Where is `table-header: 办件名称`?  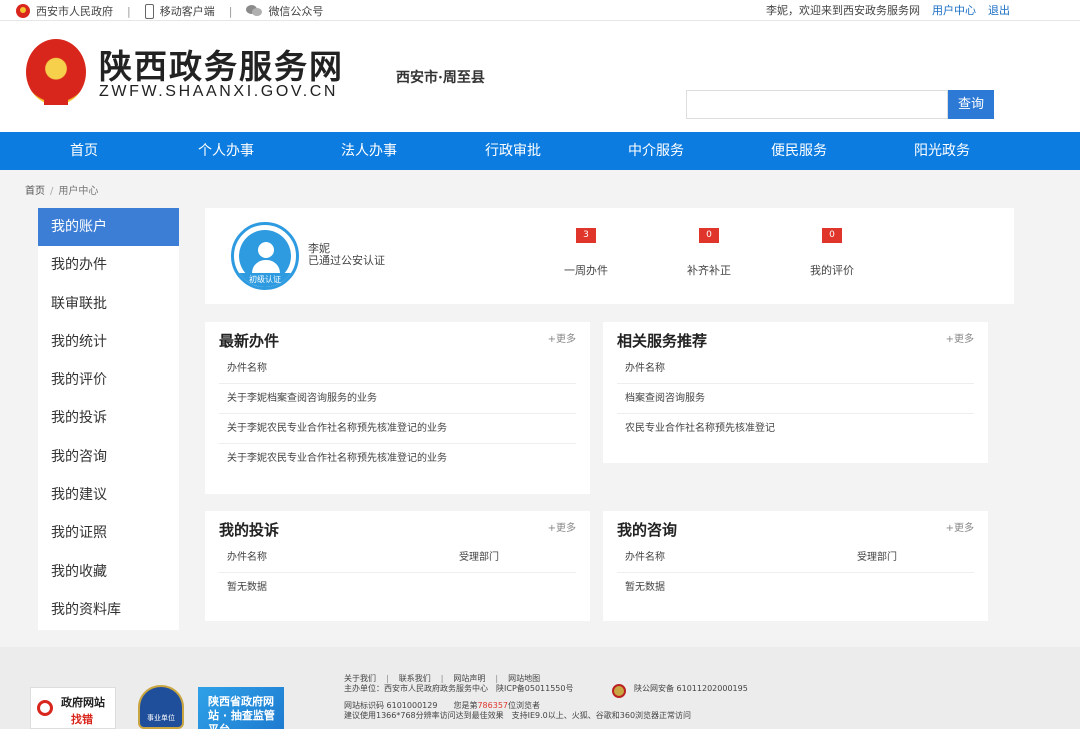 table-header: 办件名称 is located at coordinates (795, 369).